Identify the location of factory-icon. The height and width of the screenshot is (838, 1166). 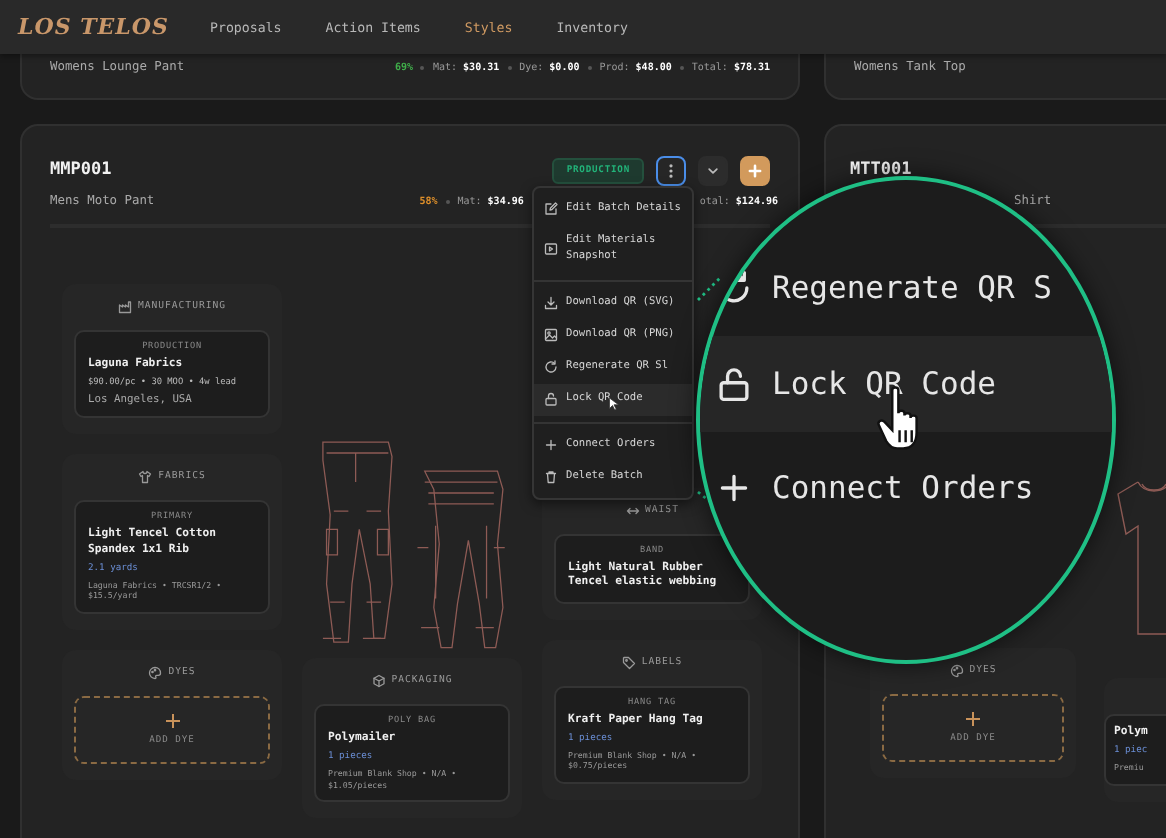
(124, 307).